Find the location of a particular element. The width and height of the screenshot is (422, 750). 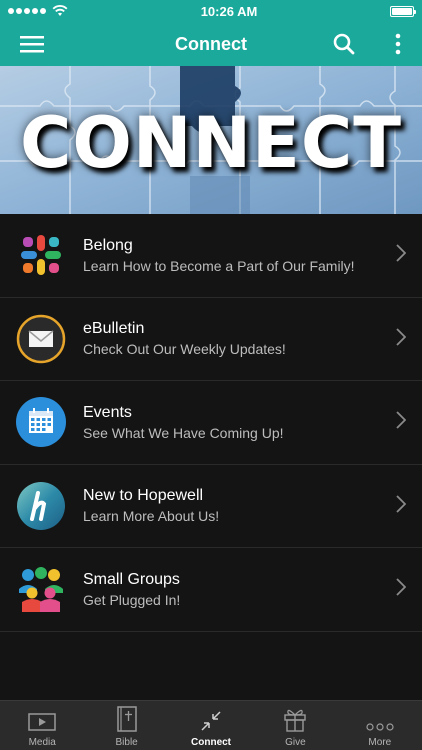

more-dots-icon is located at coordinates (380, 727).